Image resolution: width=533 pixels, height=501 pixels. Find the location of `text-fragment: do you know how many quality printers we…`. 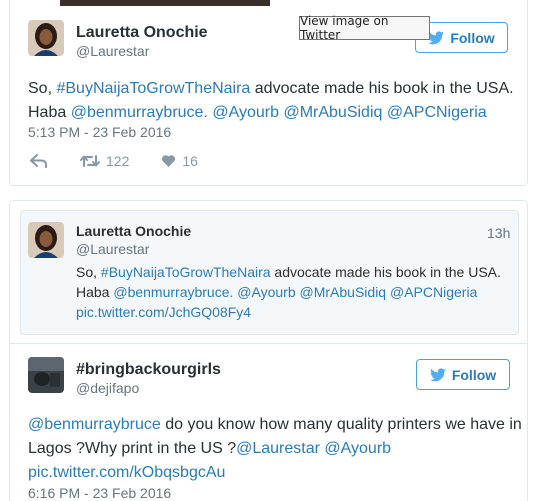

text-fragment: do you know how many quality printers we… is located at coordinates (341, 424).